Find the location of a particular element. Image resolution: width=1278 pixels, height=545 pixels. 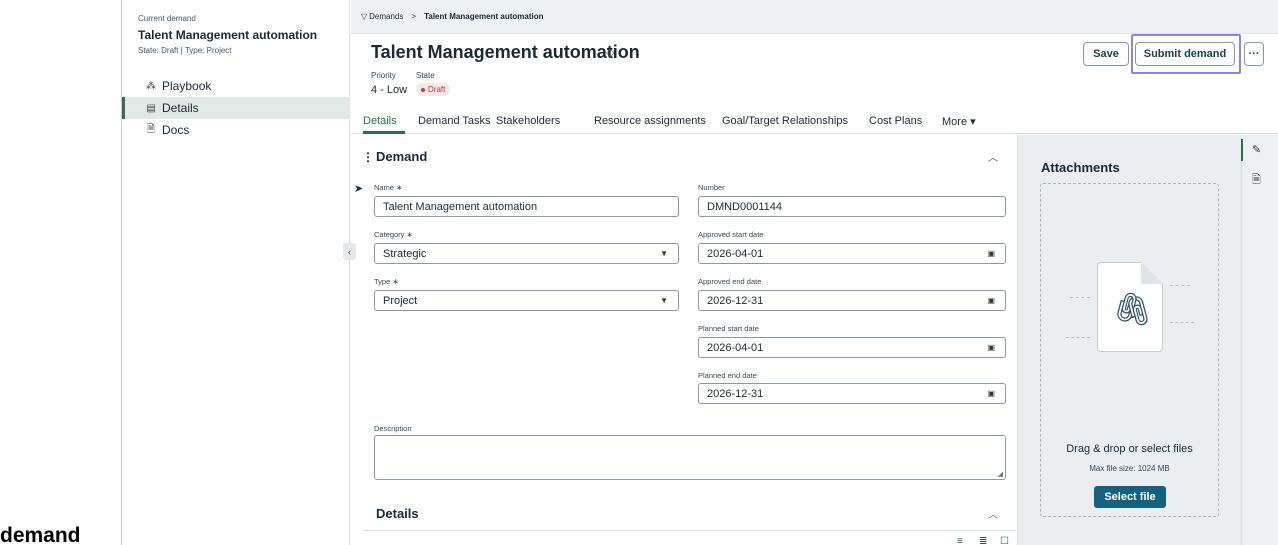

docs-icon: 🗎 is located at coordinates (151, 129).